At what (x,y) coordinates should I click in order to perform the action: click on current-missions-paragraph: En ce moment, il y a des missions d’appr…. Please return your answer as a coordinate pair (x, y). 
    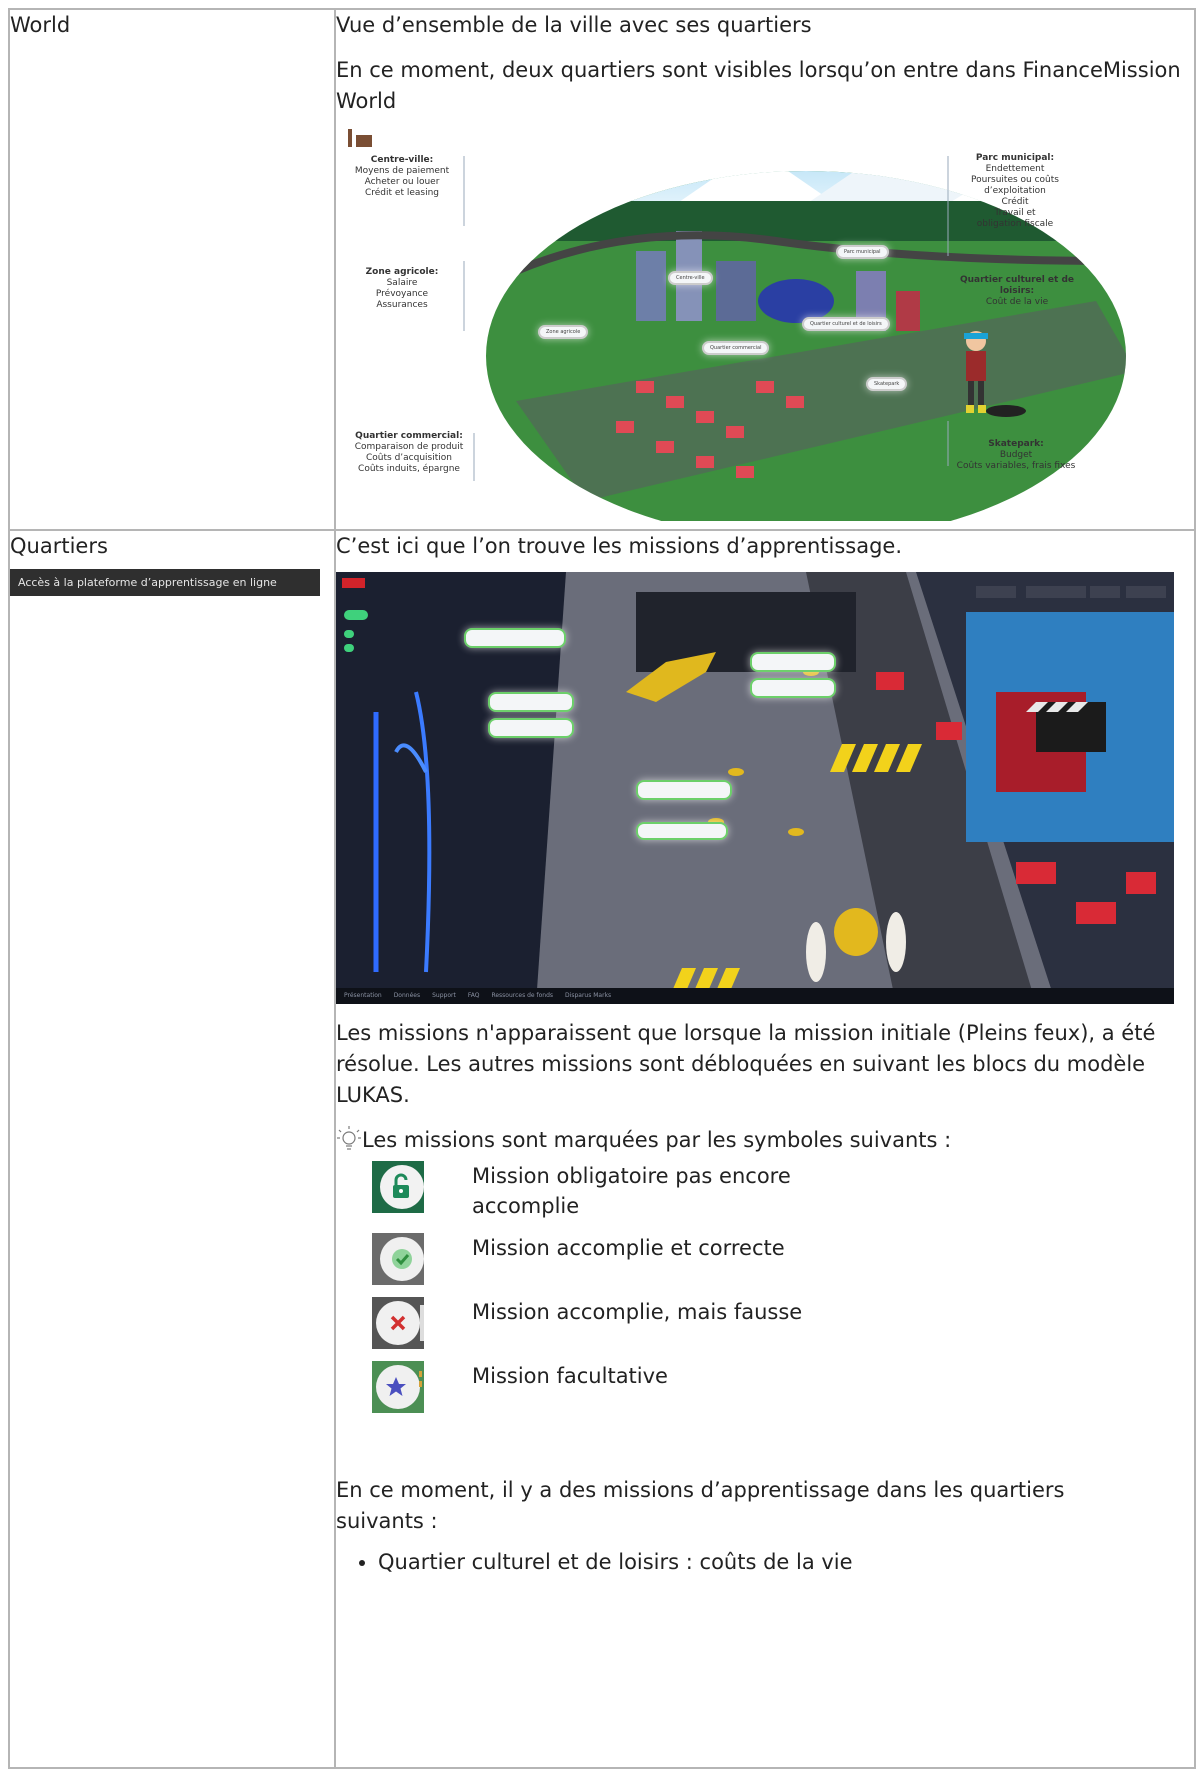
    Looking at the image, I should click on (700, 1505).